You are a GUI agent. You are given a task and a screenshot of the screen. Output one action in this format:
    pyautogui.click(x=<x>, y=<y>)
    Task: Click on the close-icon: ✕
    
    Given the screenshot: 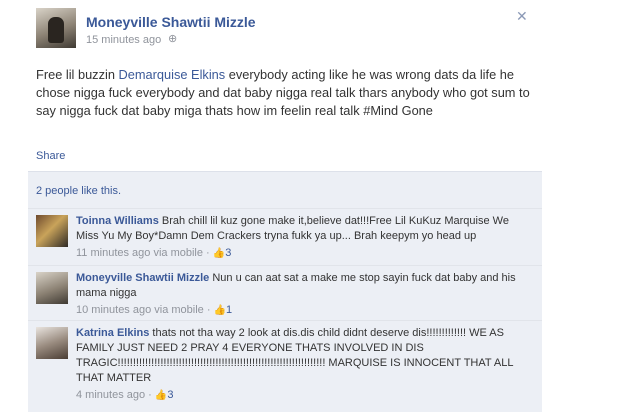 What is the action you would take?
    pyautogui.click(x=522, y=16)
    